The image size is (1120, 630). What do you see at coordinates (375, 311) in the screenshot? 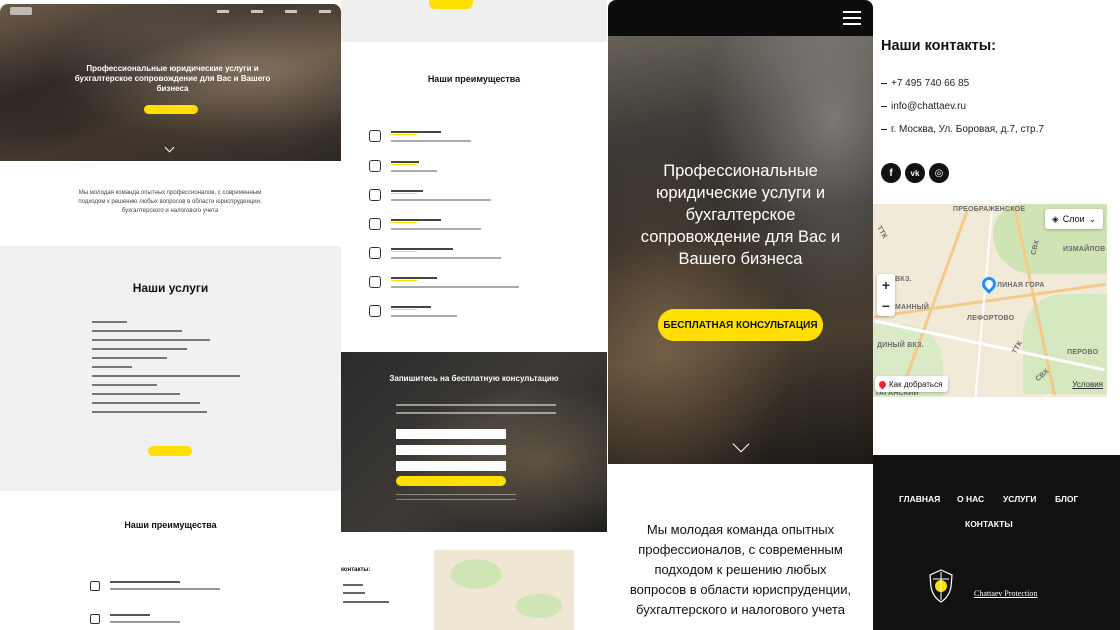
I see `handshake-icon` at bounding box center [375, 311].